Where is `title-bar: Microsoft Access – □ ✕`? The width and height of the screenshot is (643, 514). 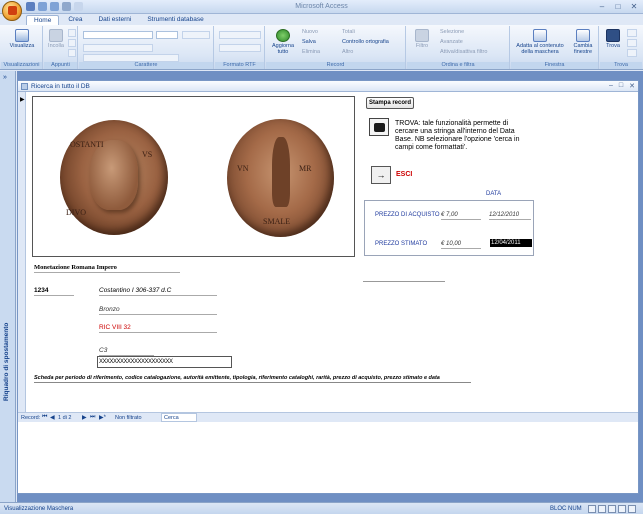 title-bar: Microsoft Access – □ ✕ is located at coordinates (321, 7).